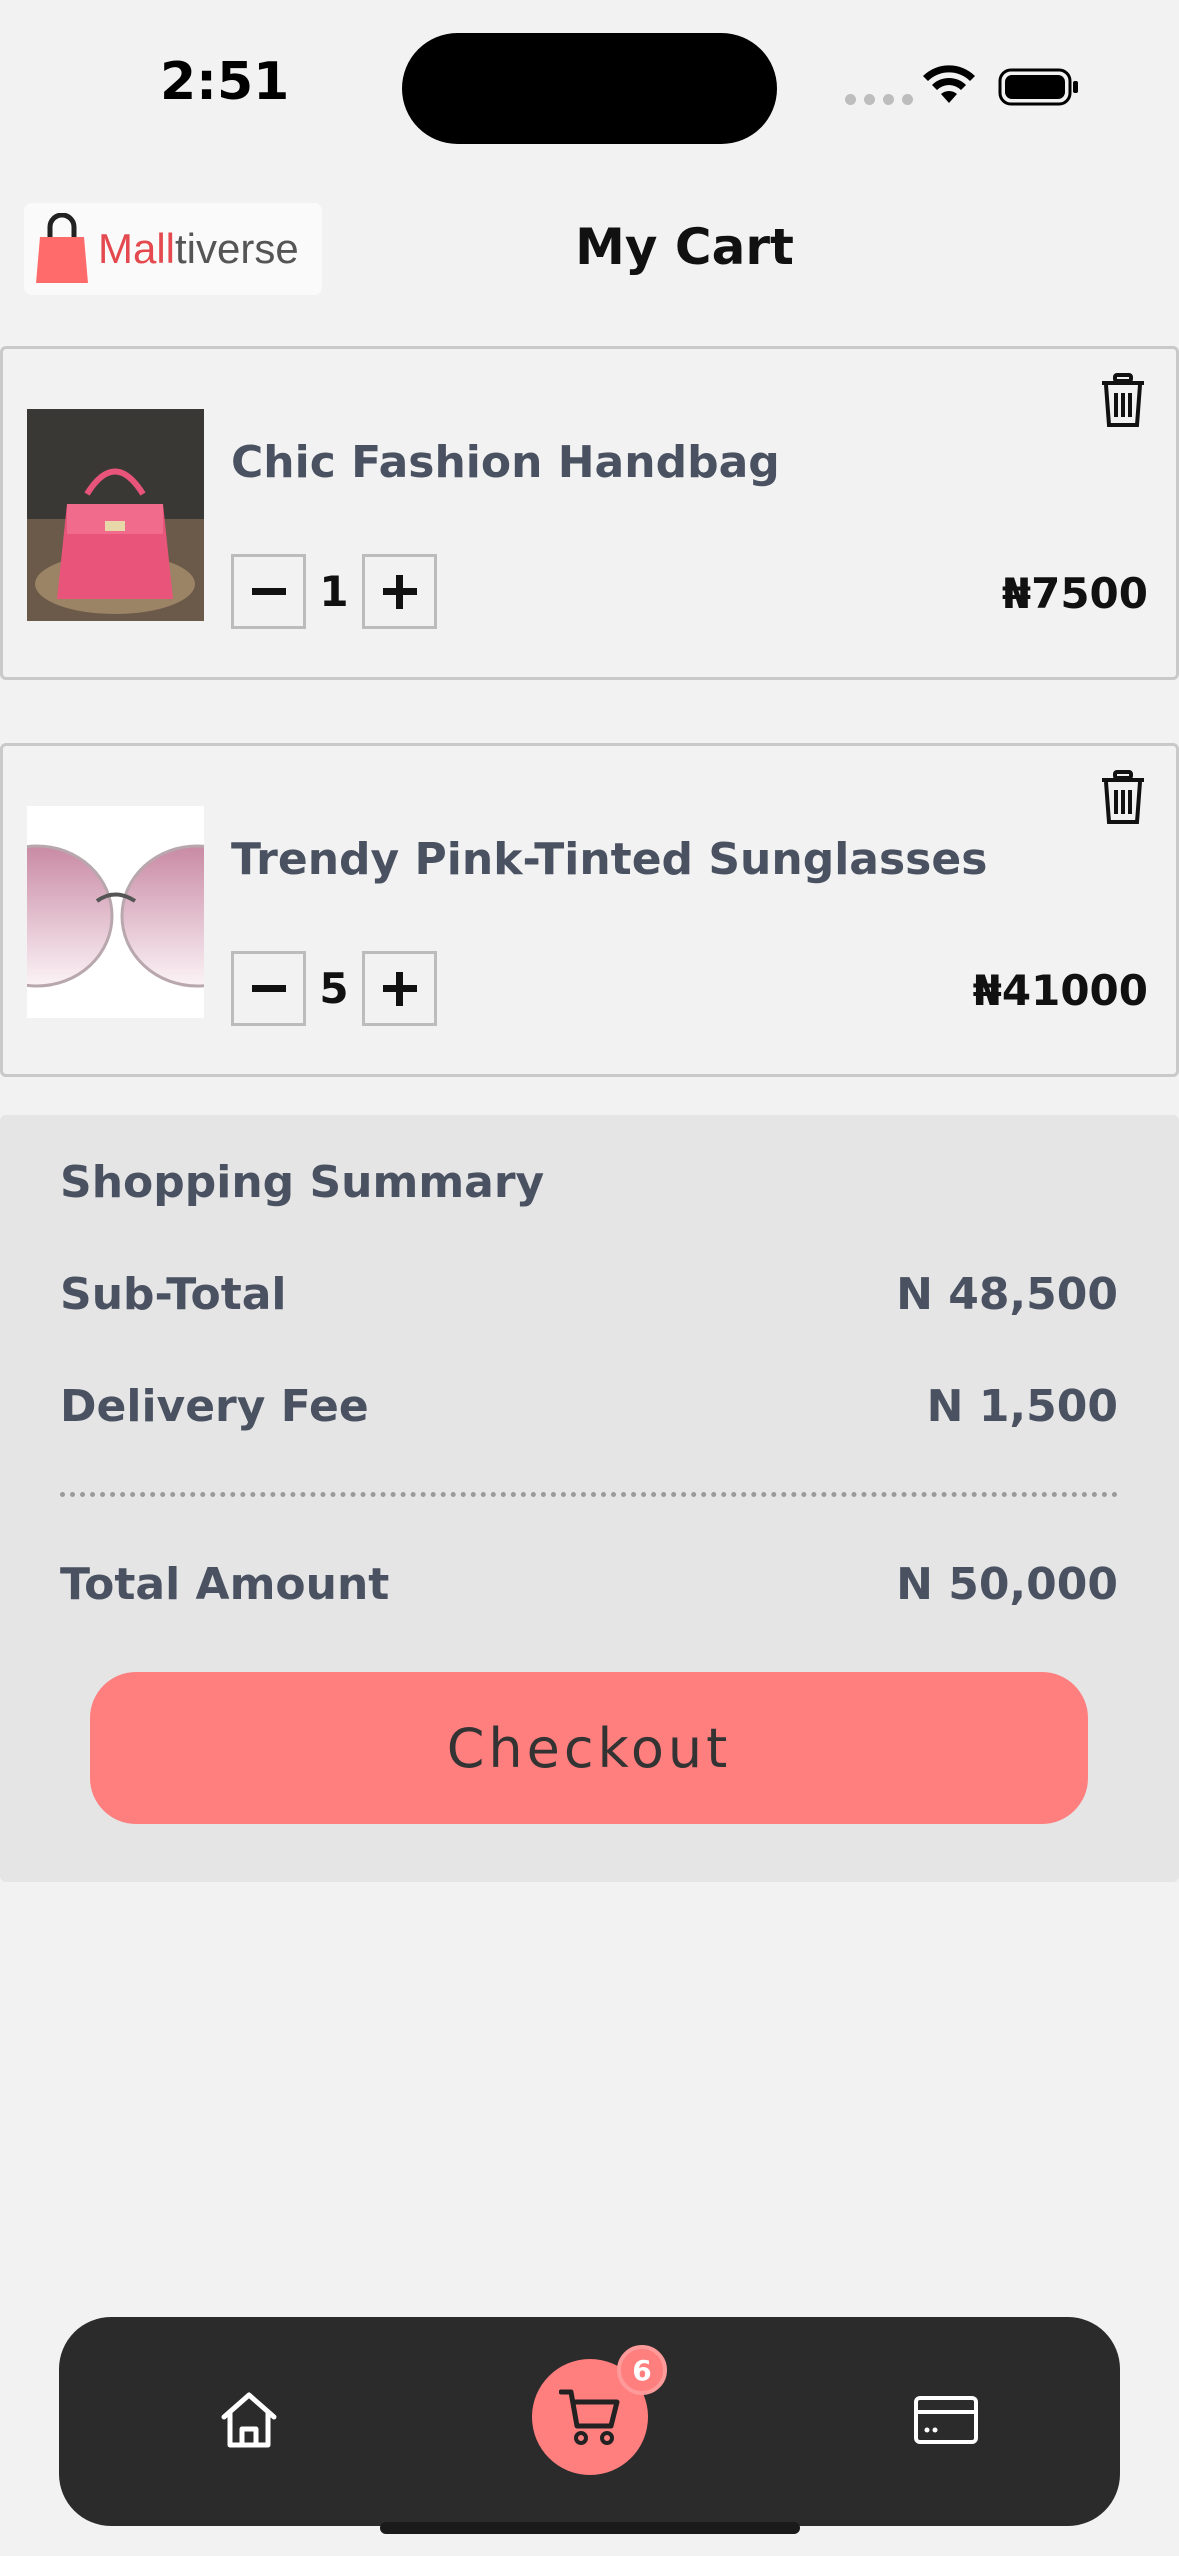 The width and height of the screenshot is (1179, 2556). Describe the element at coordinates (609, 859) in the screenshot. I see `item-name: Trendy Pink-Tinted Sunglasses` at that location.